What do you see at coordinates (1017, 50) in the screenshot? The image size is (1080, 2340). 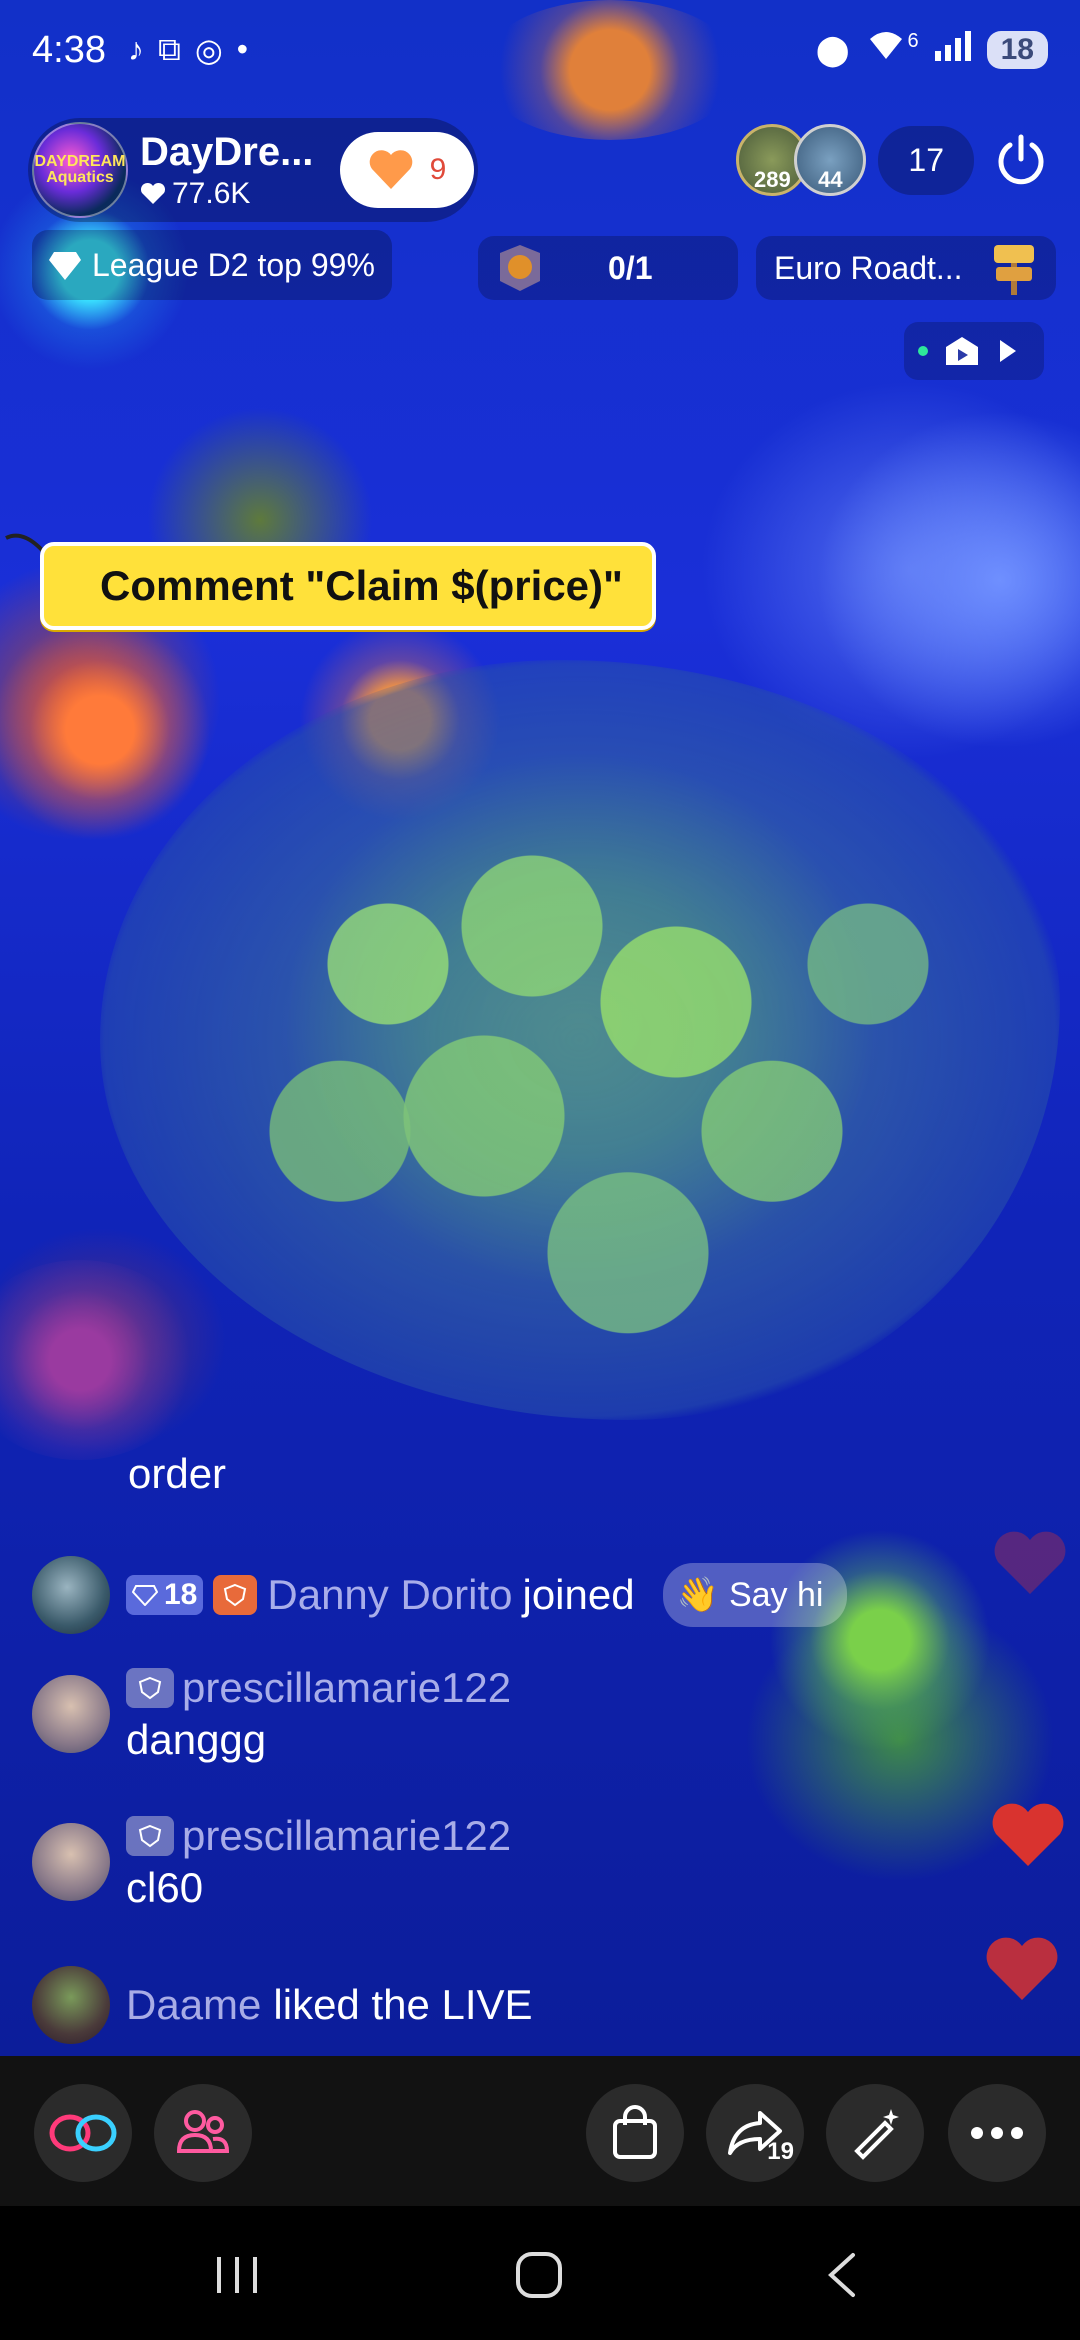 I see `battery-indicator: 18` at bounding box center [1017, 50].